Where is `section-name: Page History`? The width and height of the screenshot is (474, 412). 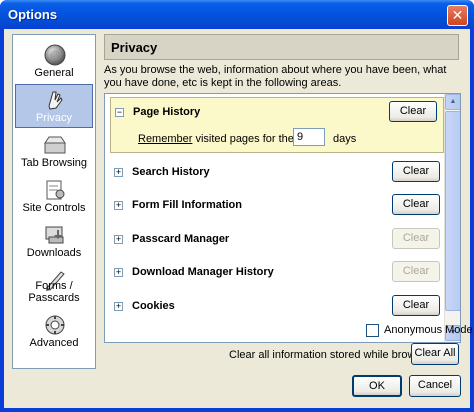 section-name: Page History is located at coordinates (167, 112).